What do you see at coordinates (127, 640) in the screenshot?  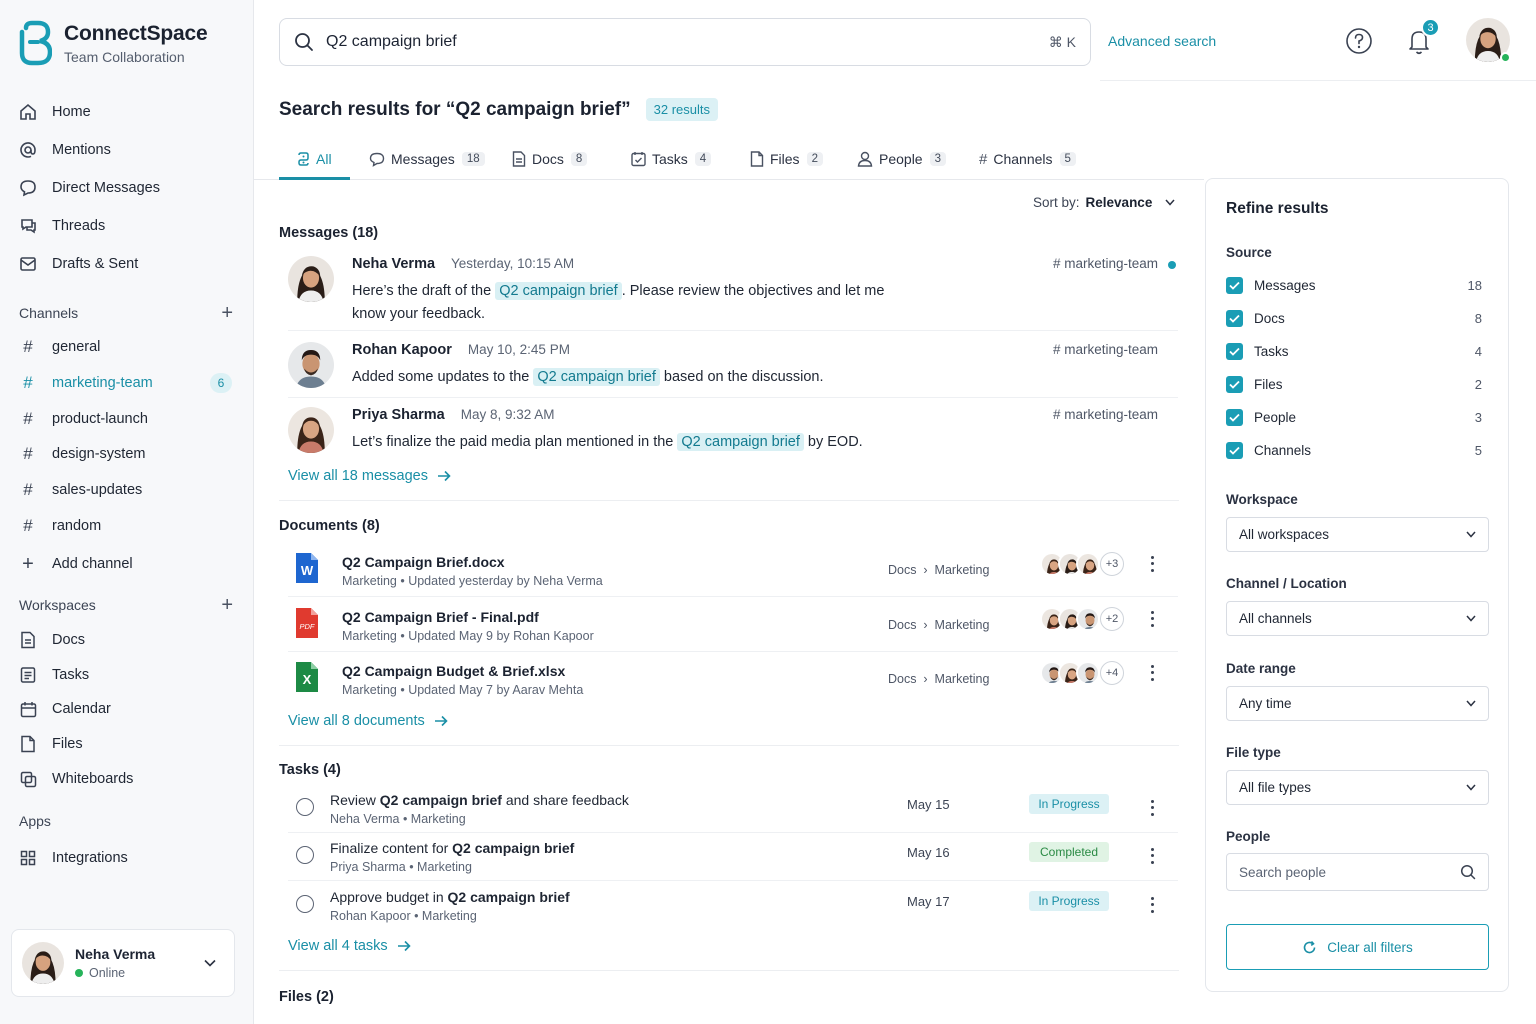 I see `workspace-item-docs: Docs` at bounding box center [127, 640].